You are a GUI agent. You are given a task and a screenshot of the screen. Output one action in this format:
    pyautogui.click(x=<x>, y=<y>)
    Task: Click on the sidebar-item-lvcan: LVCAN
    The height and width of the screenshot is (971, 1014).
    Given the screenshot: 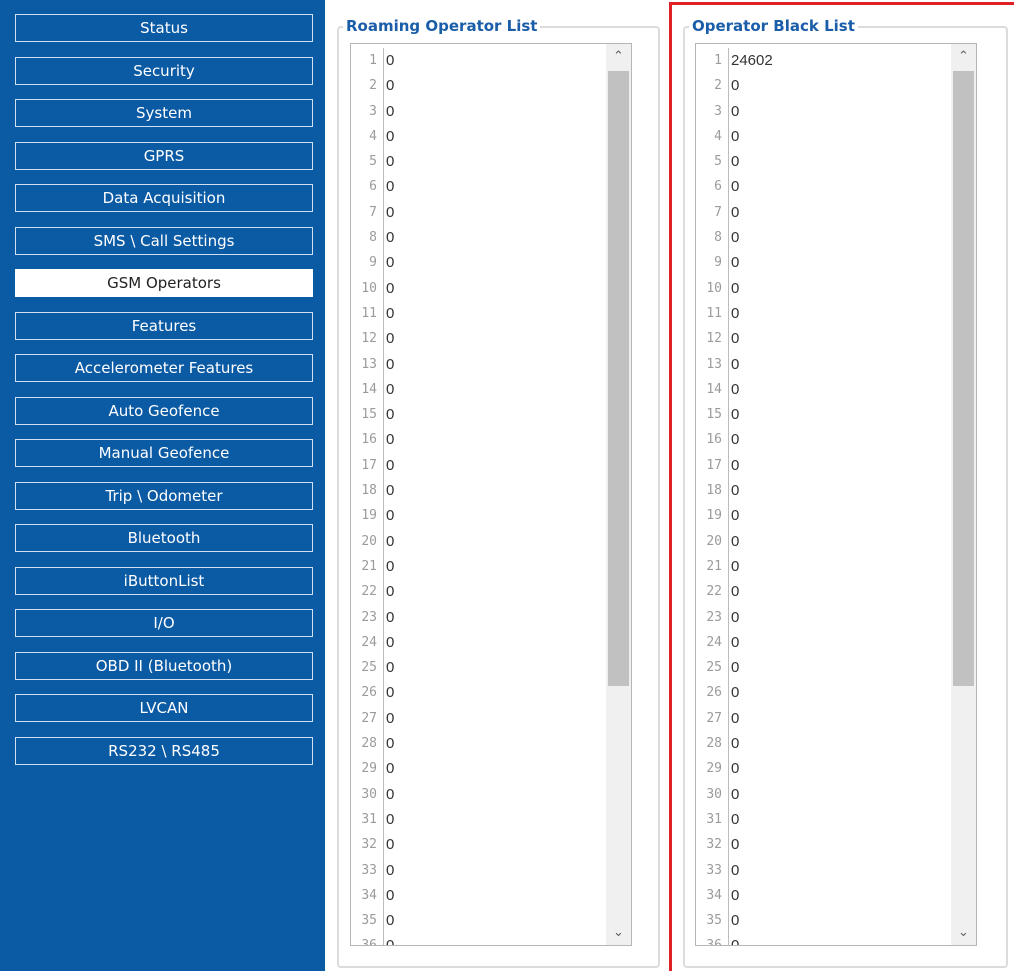 What is the action you would take?
    pyautogui.click(x=164, y=708)
    